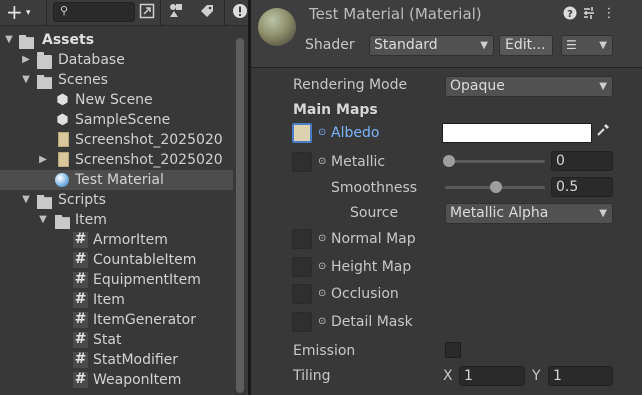  I want to click on metallic-slider-handle, so click(449, 161).